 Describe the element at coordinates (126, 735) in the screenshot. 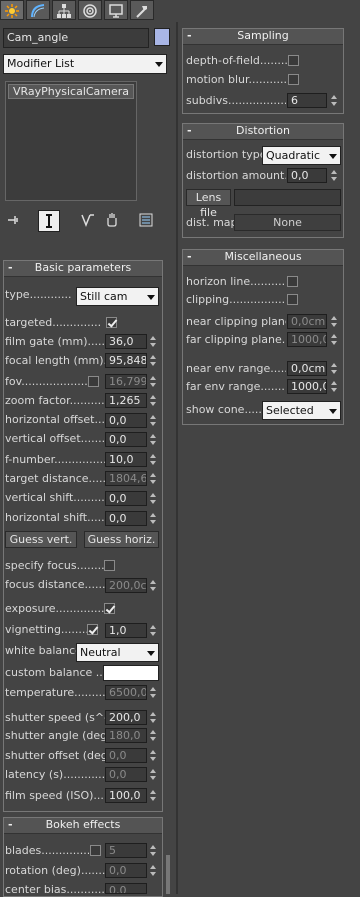

I see `shutter-angle-input: 180,0` at that location.